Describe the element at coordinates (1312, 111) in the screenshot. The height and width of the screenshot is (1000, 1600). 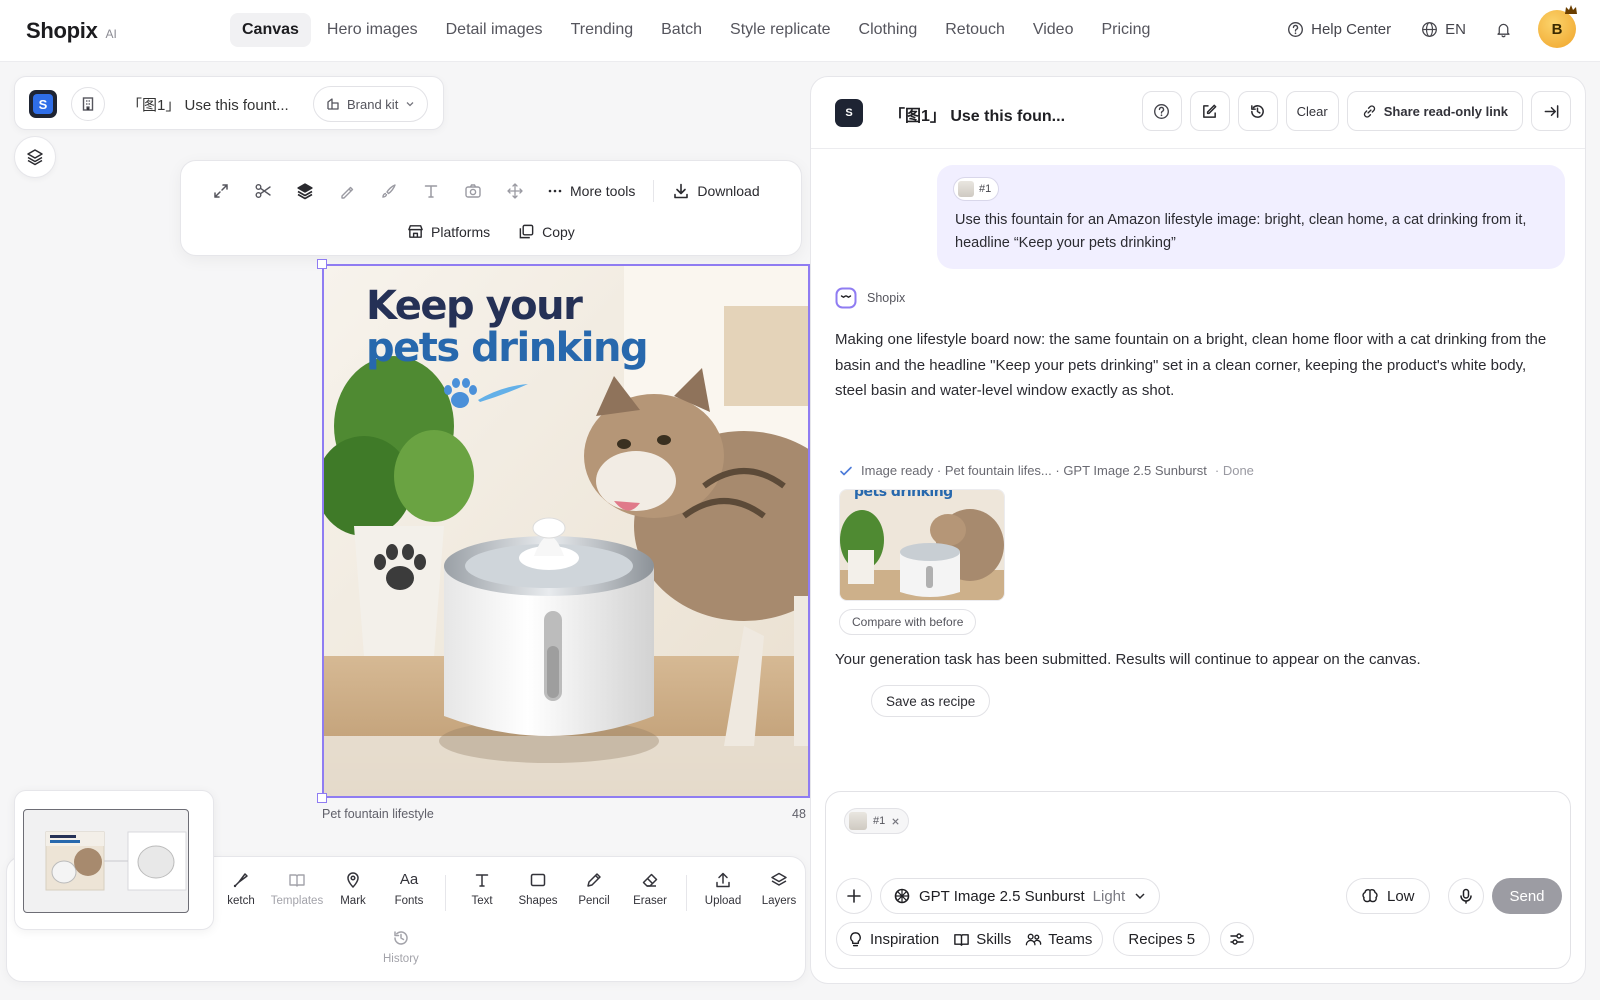
I see `clear-chat-button: Clear` at that location.